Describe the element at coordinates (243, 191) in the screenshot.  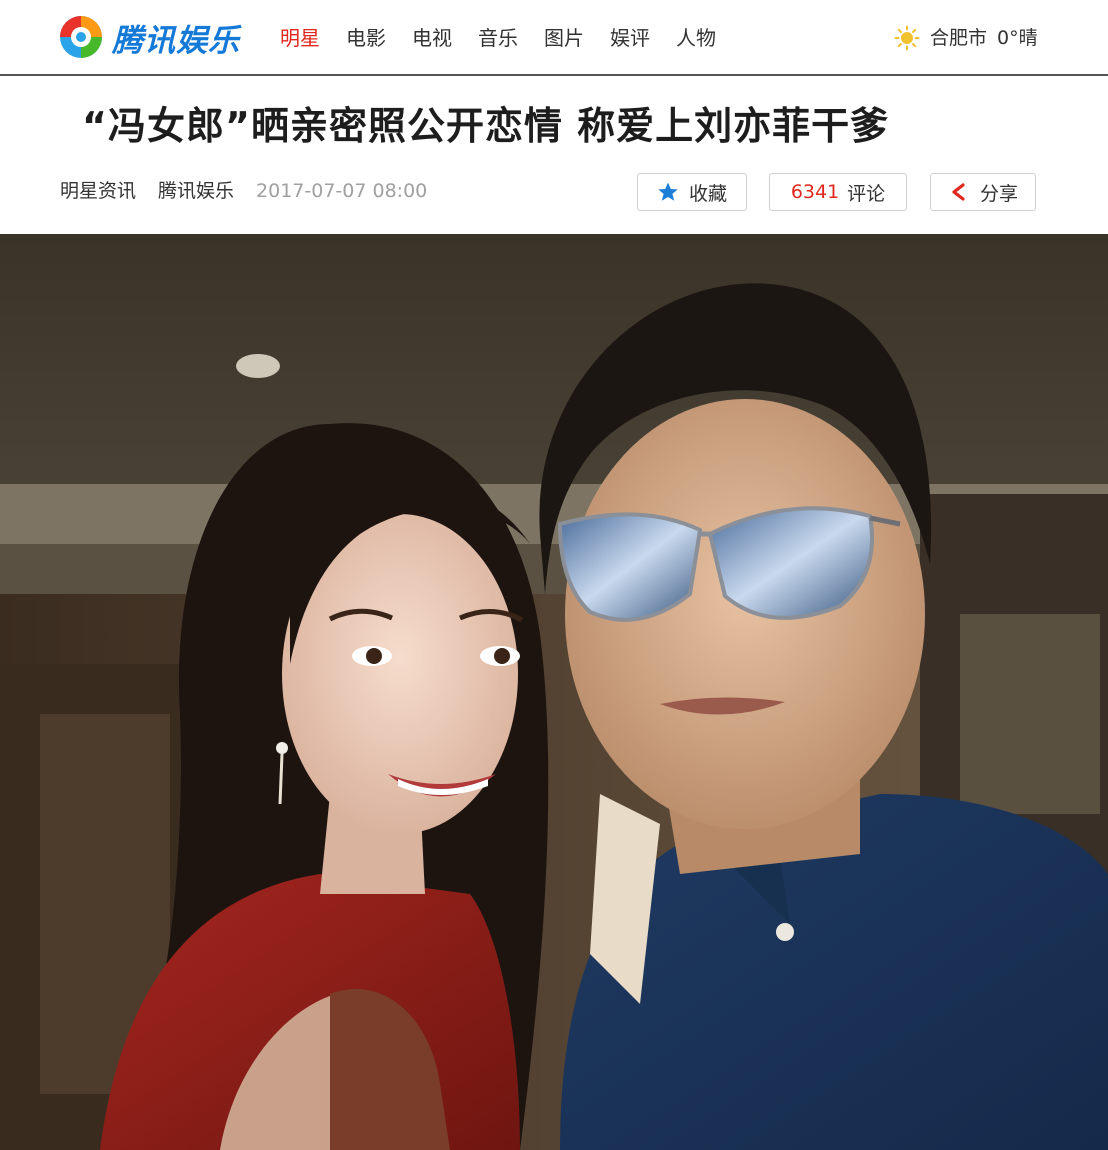
I see `article-meta: 明星资讯 腾讯娱乐 2017-07-07 08:00` at that location.